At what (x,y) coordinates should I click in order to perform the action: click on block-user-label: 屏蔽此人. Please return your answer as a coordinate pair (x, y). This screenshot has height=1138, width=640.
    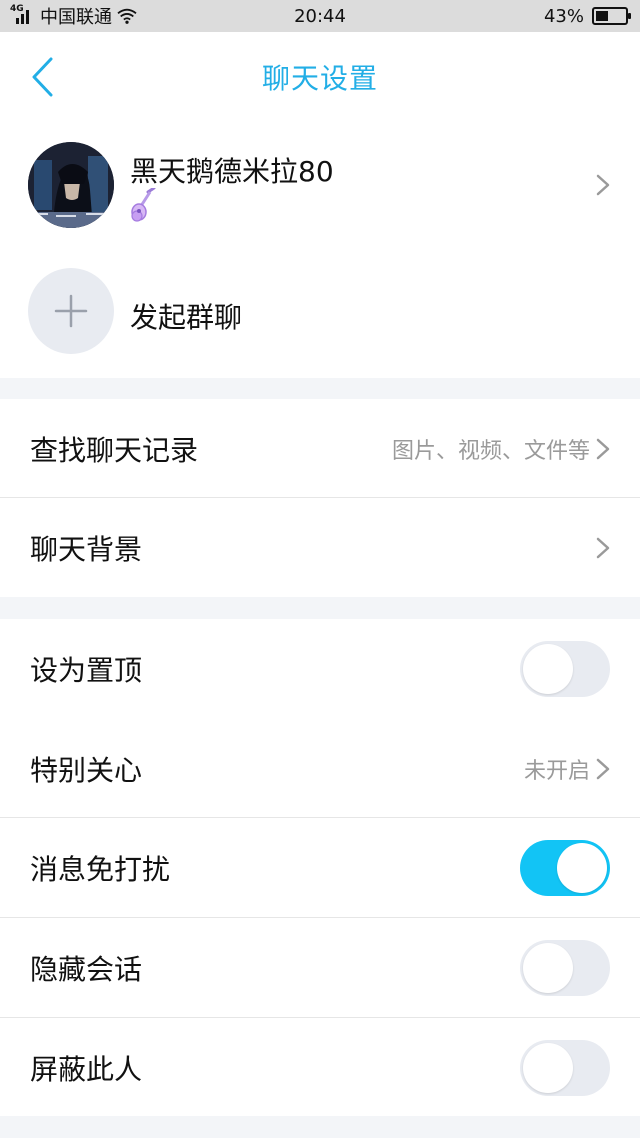
    Looking at the image, I should click on (86, 1069).